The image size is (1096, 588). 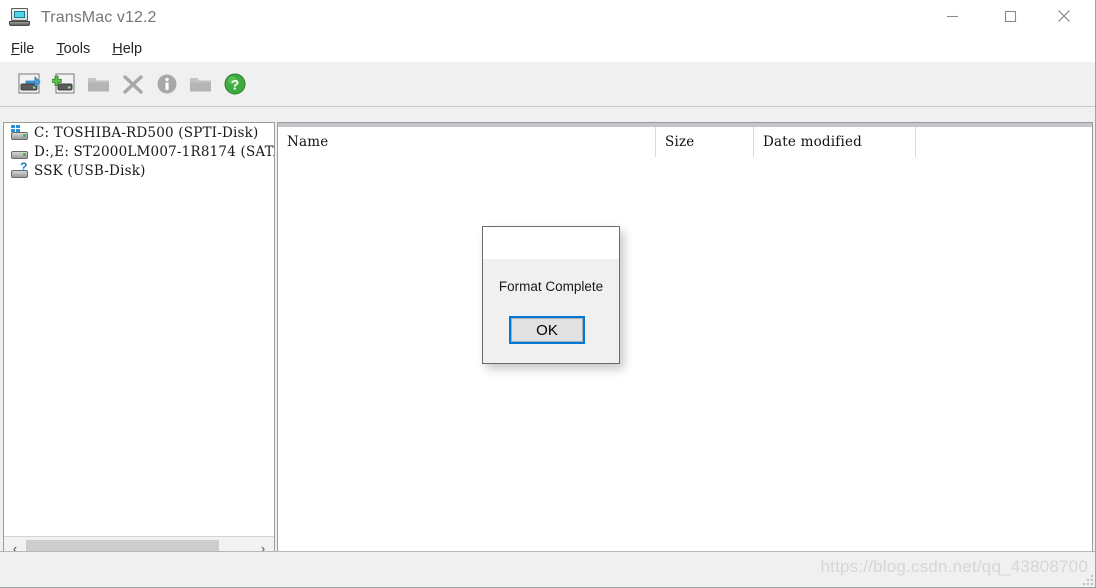 I want to click on new-disk-image-icon, so click(x=63, y=83).